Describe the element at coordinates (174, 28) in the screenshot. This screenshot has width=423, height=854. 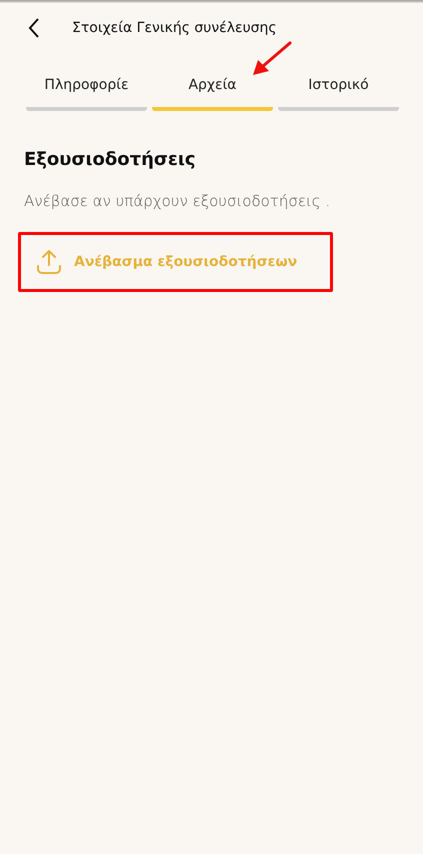
I see `page-title: Στοιχεία Γενικής συνέλευσης` at that location.